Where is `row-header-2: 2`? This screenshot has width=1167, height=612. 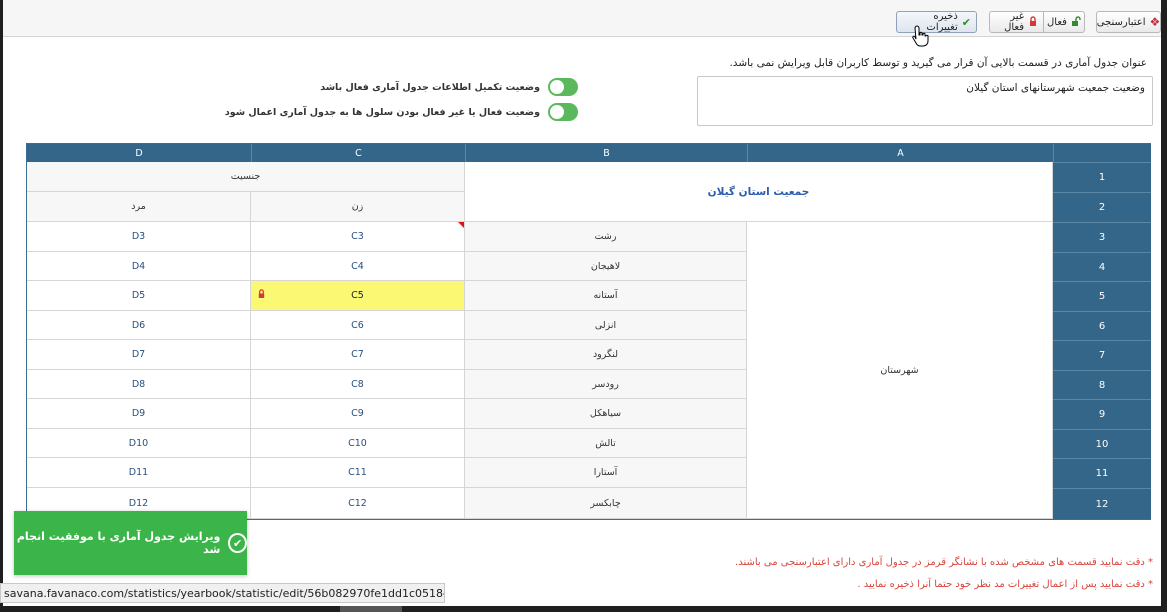
row-header-2: 2 is located at coordinates (1102, 207).